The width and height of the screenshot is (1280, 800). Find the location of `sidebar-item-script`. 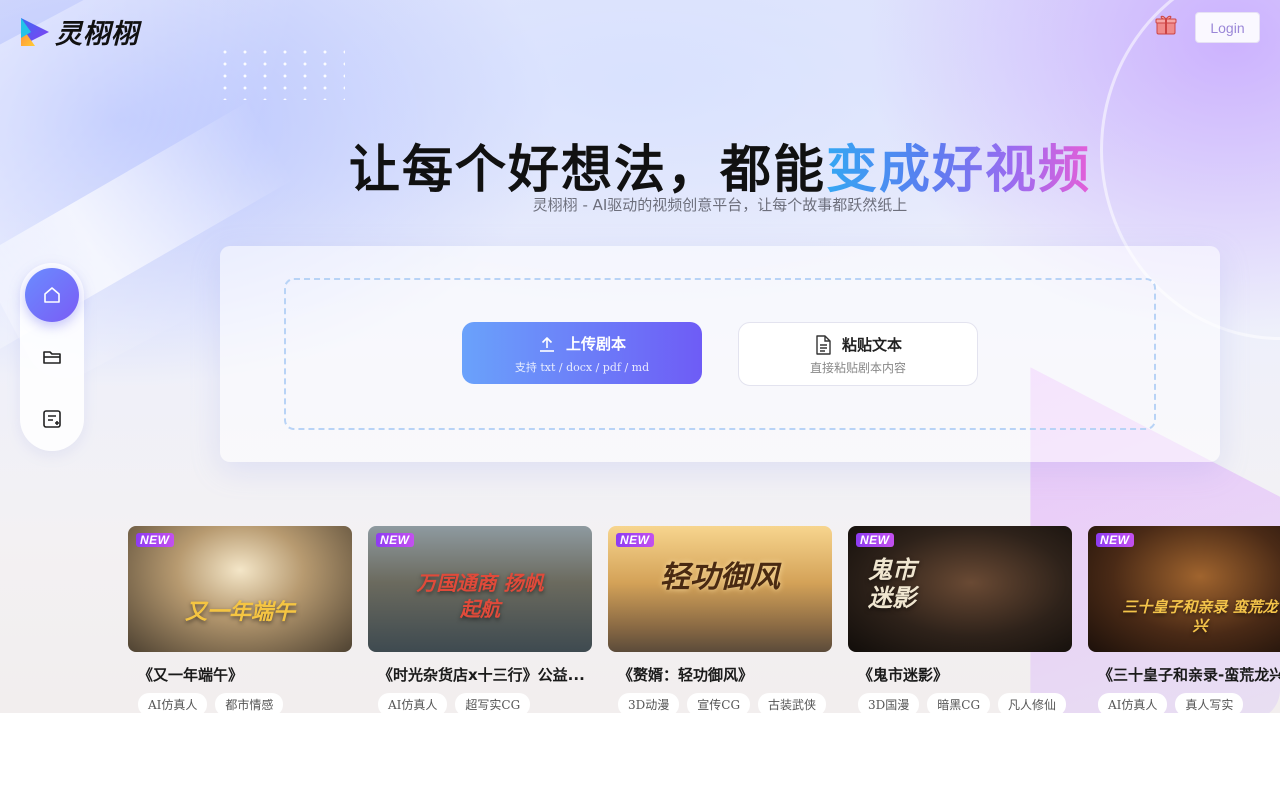

sidebar-item-script is located at coordinates (52, 419).